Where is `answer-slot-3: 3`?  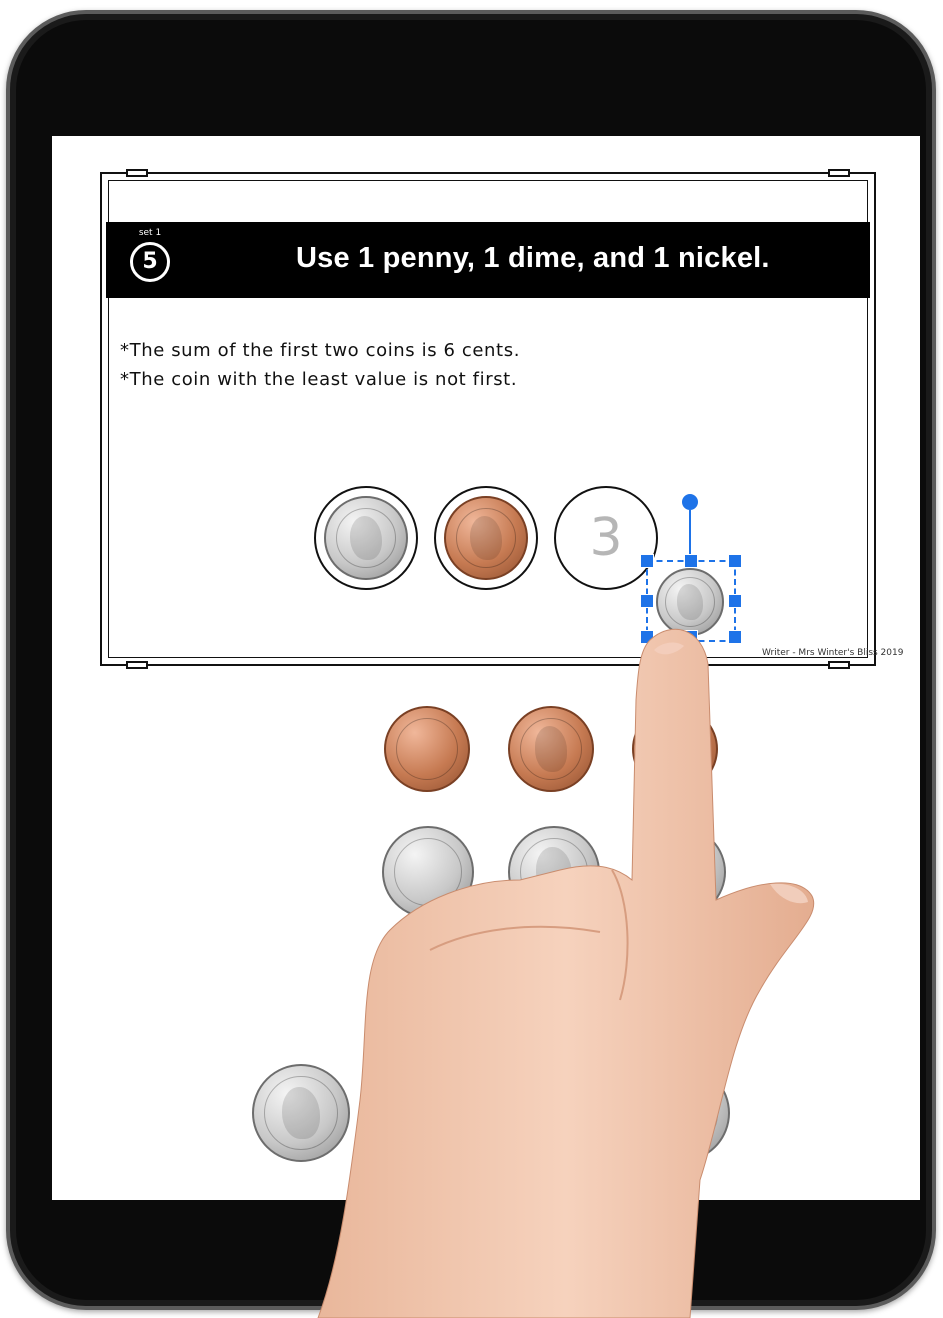
answer-slot-3: 3 is located at coordinates (606, 538).